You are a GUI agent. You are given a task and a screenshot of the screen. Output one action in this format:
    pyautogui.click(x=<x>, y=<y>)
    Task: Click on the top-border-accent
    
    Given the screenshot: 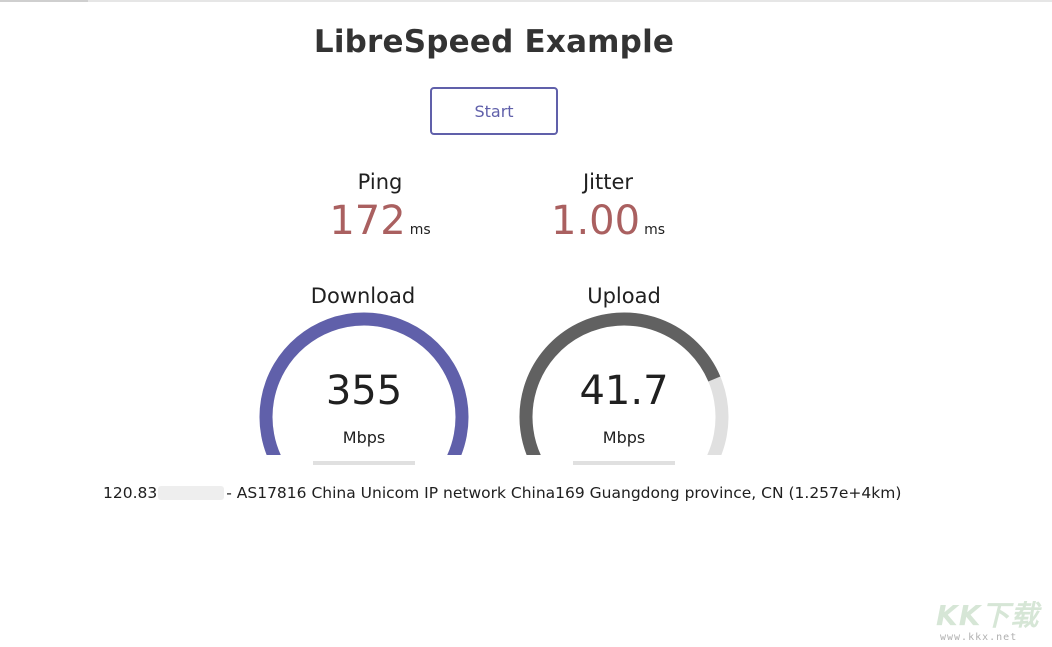 What is the action you would take?
    pyautogui.click(x=44, y=1)
    